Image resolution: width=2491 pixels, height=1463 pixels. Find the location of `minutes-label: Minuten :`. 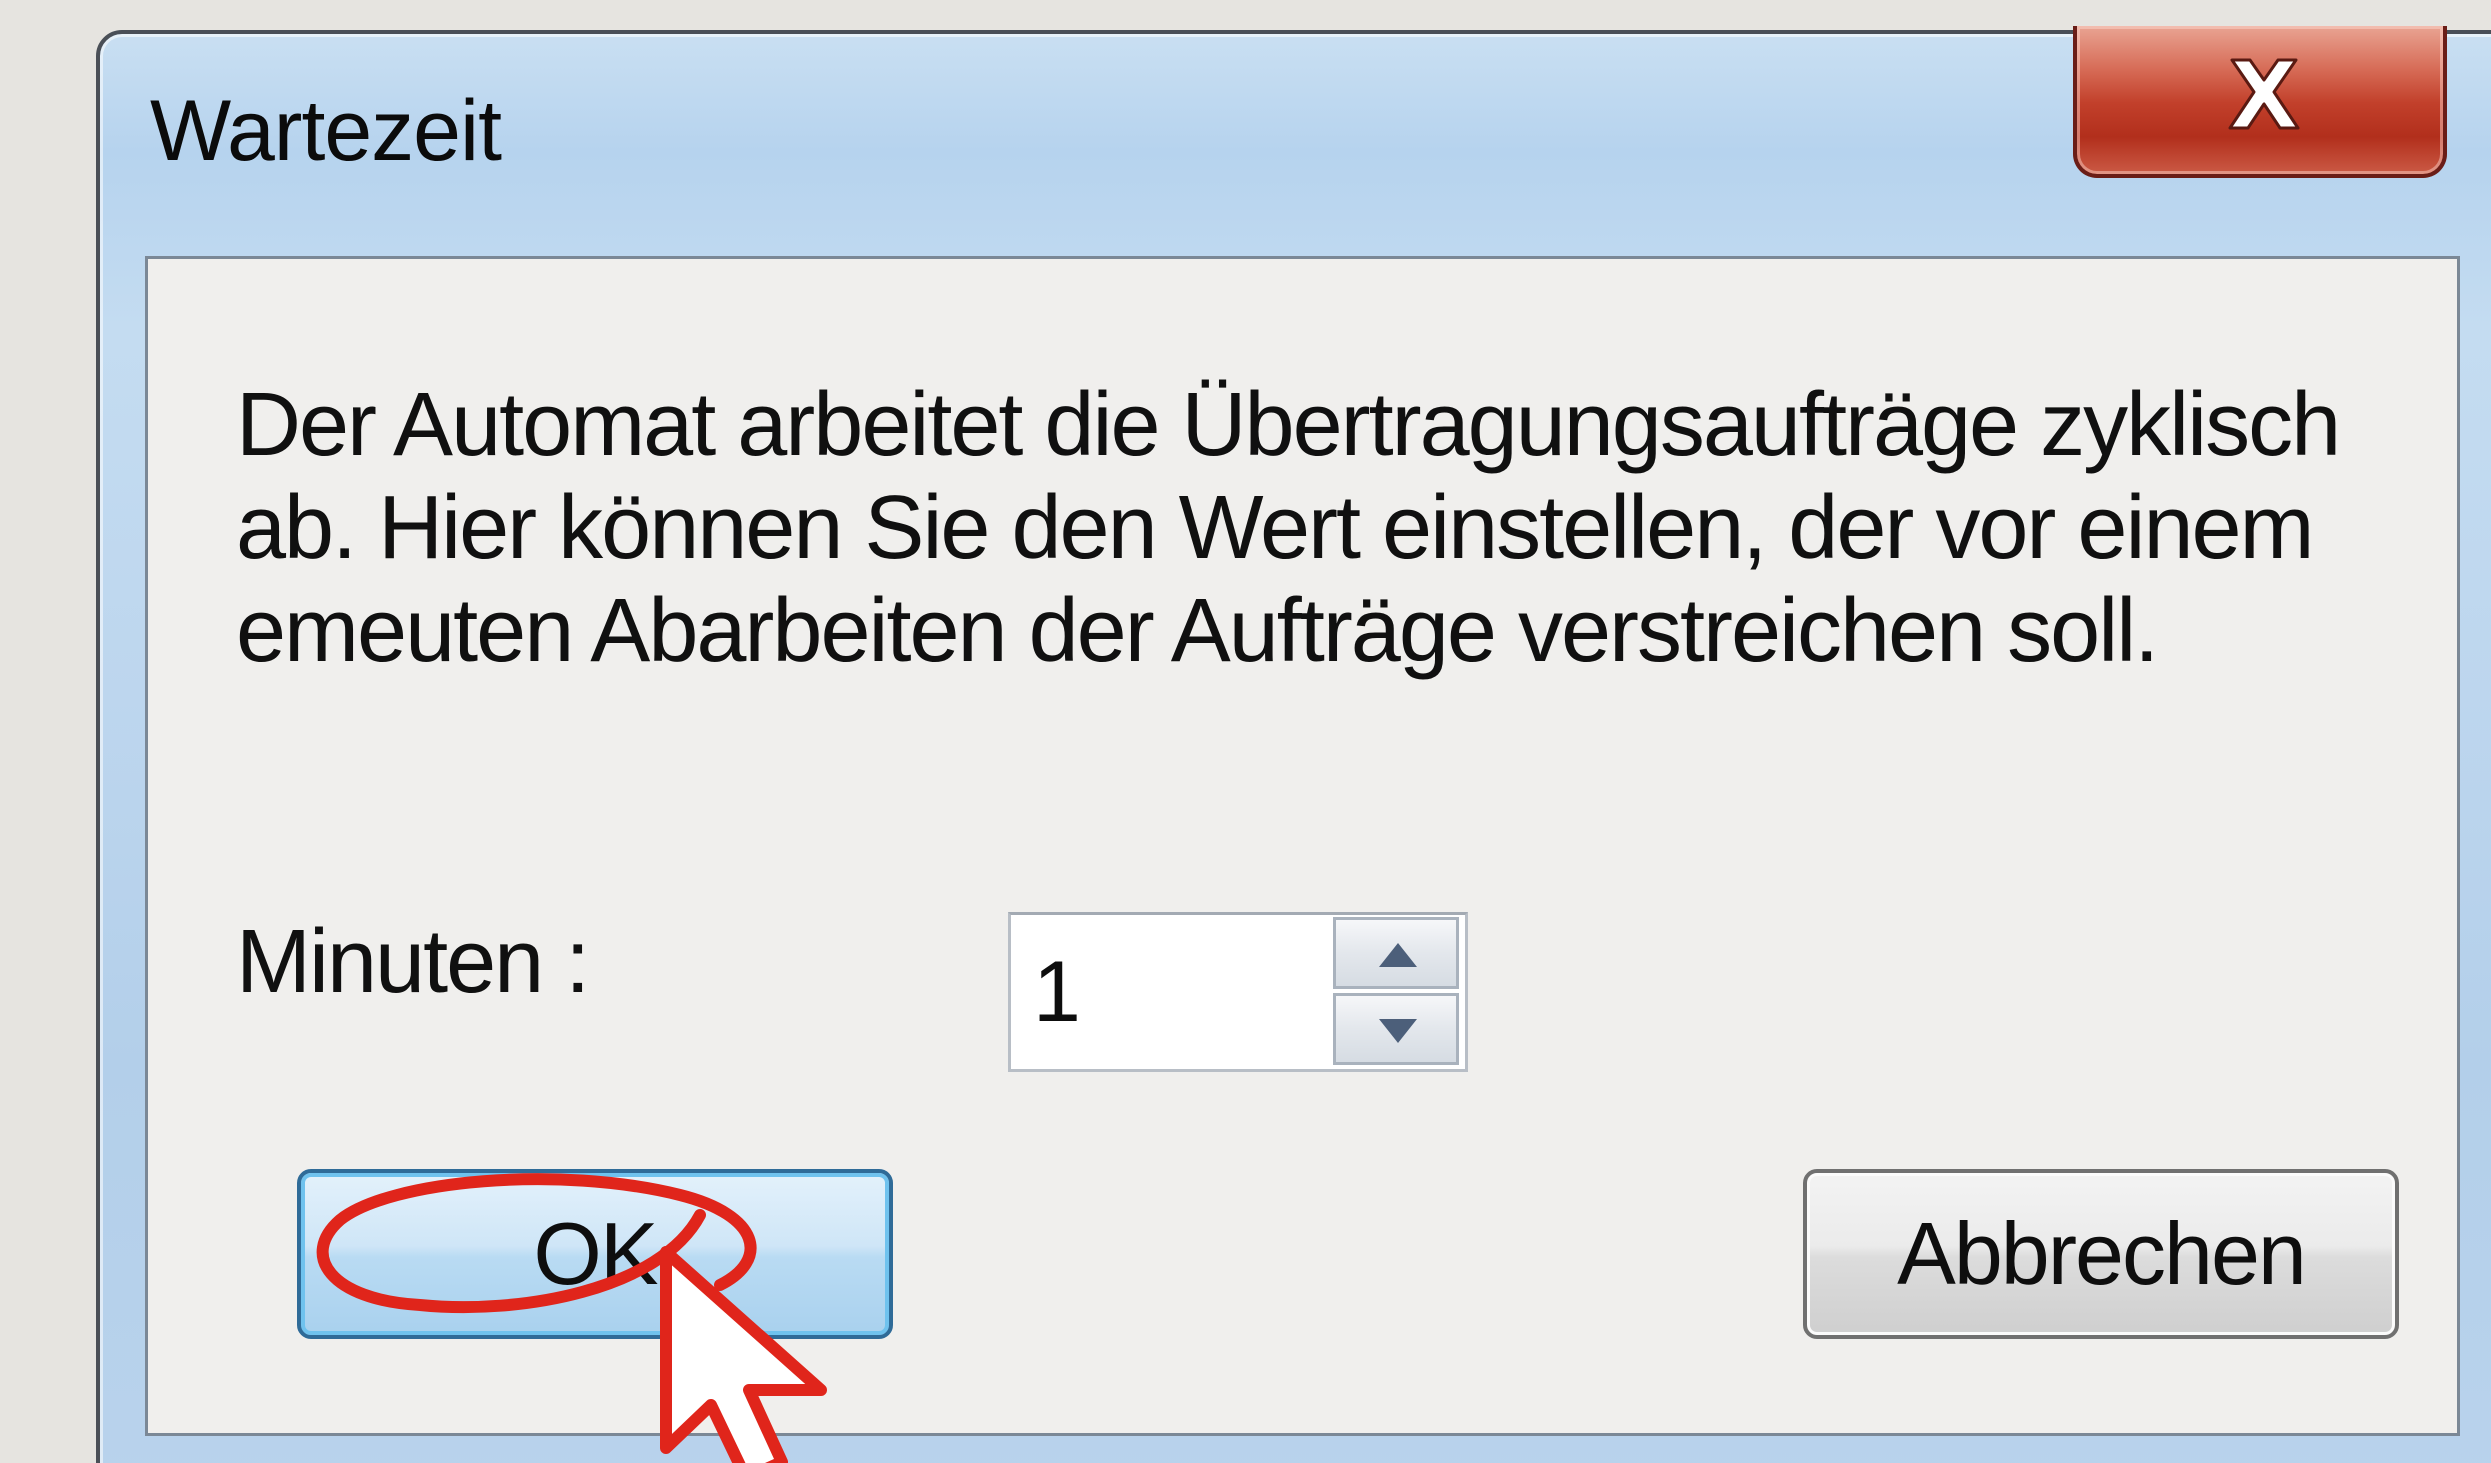

minutes-label: Minuten : is located at coordinates (413, 962).